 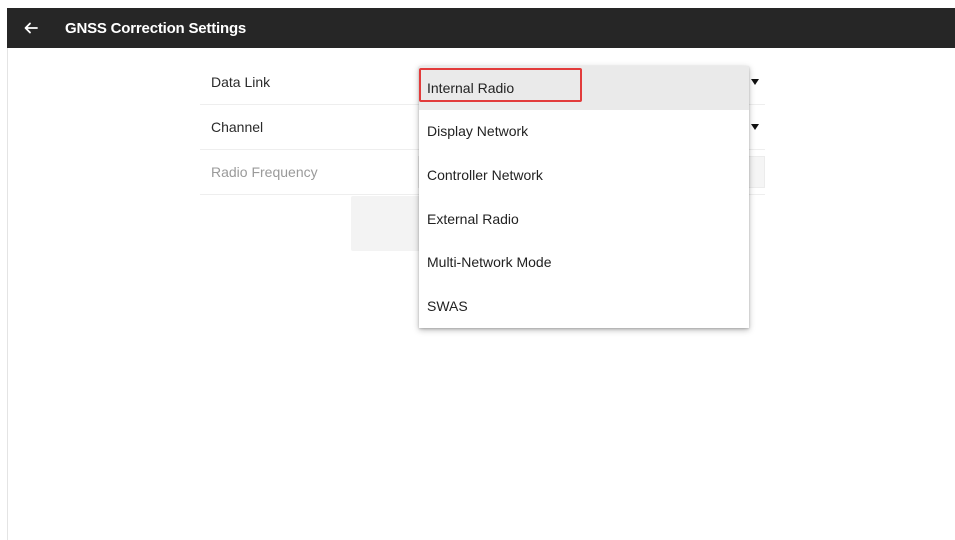 I want to click on data-link-label: Data Link, so click(x=241, y=82).